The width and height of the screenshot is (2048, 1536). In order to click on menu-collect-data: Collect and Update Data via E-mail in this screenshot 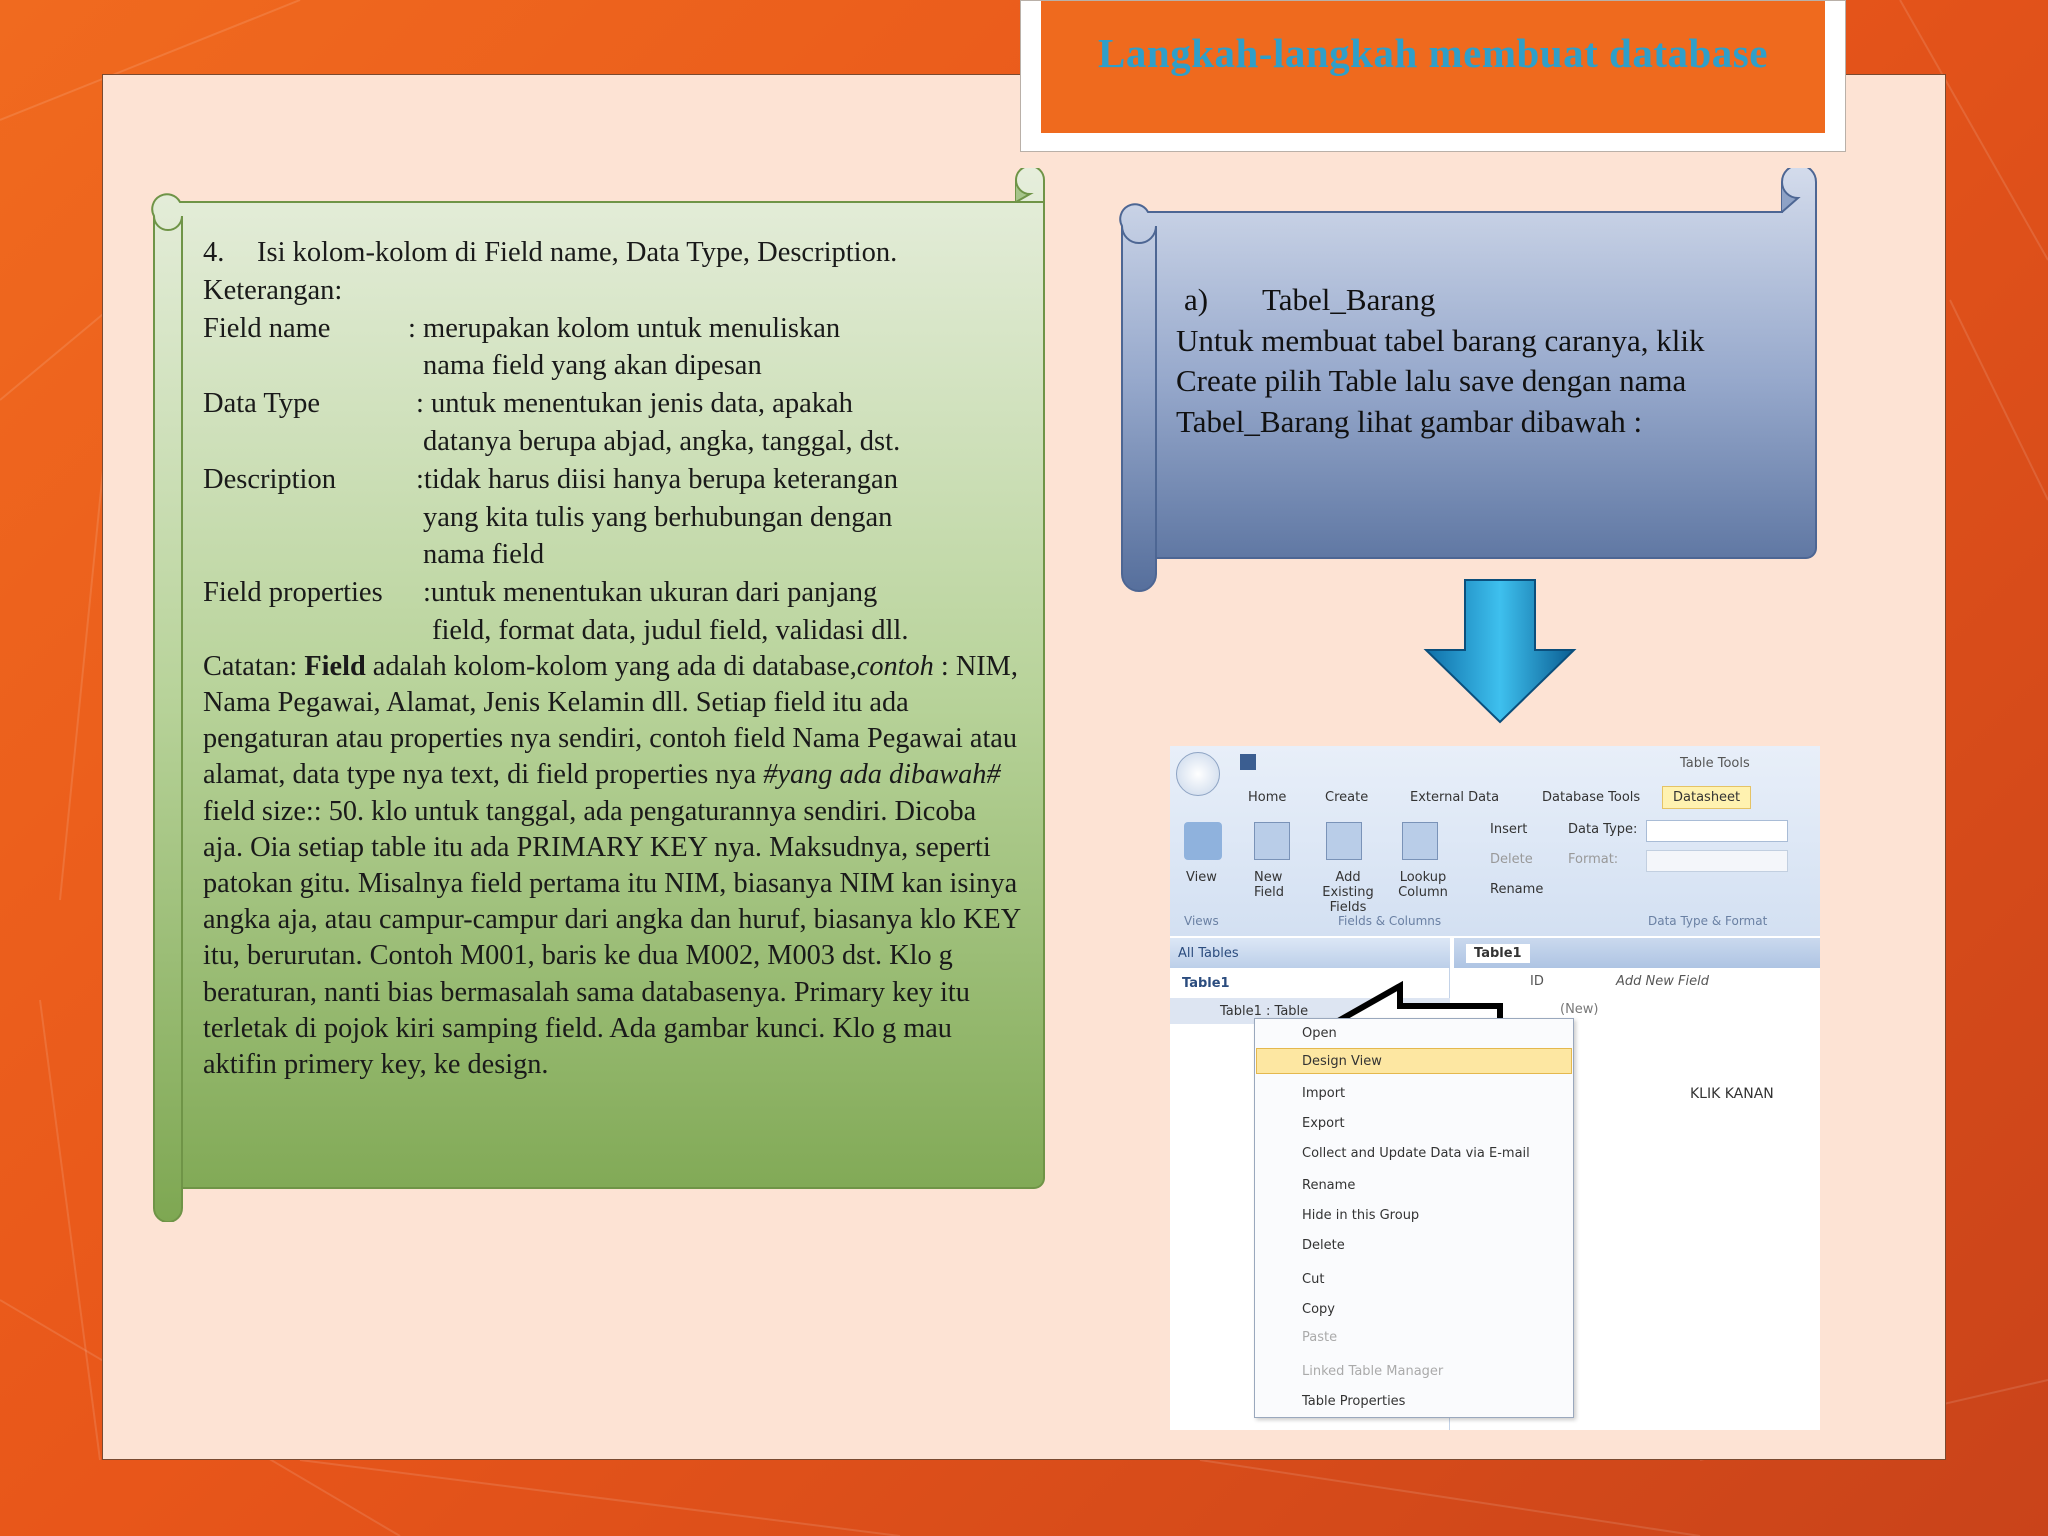, I will do `click(1416, 1153)`.